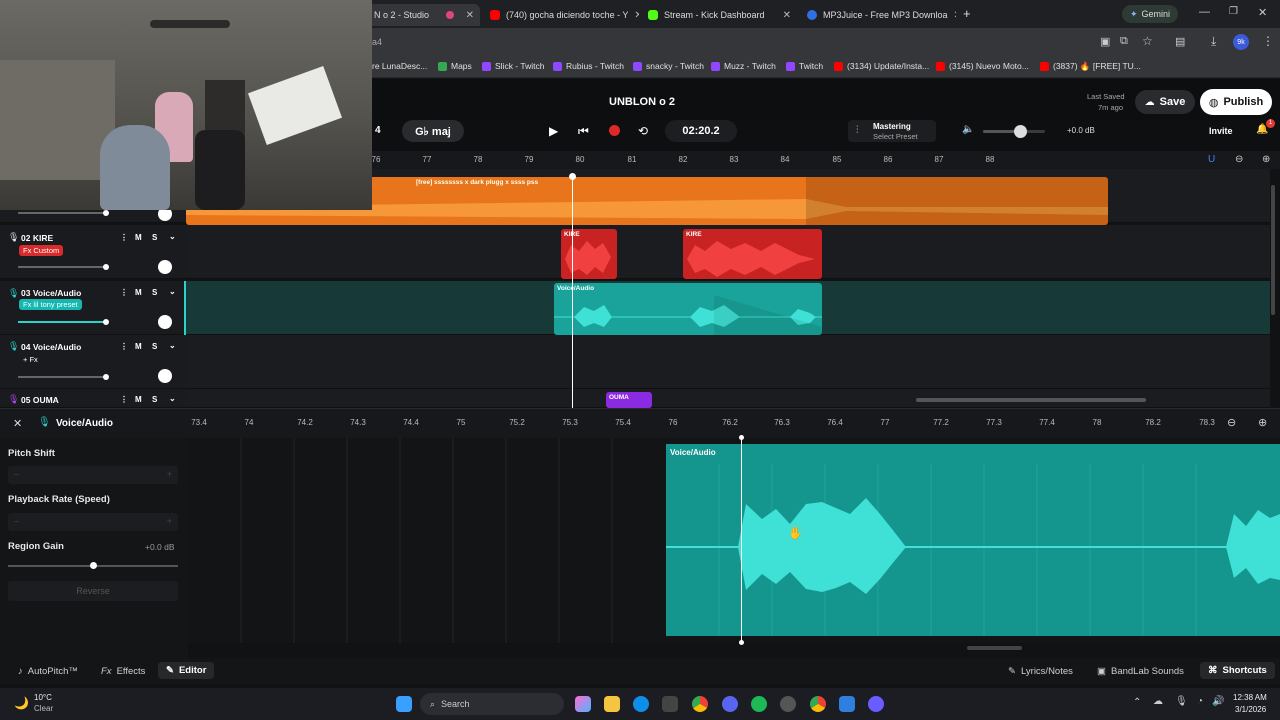 Image resolution: width=1280 pixels, height=720 pixels. I want to click on publish-button: ◍ Publish, so click(1236, 102).